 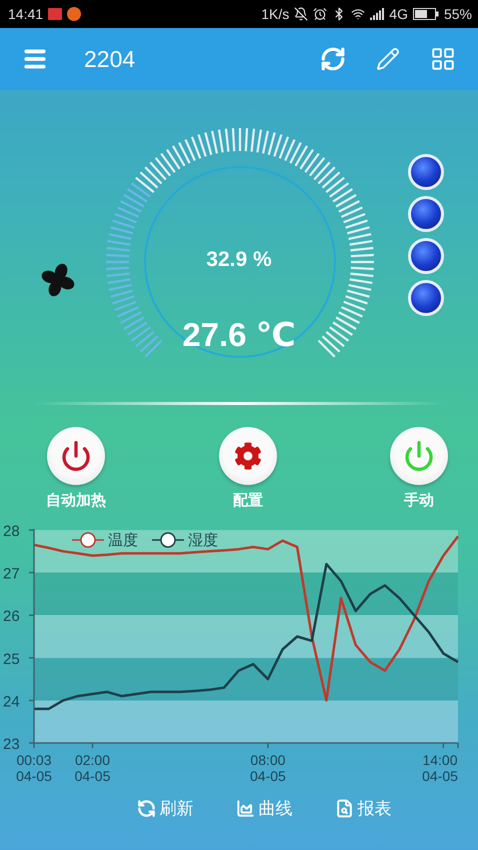 I want to click on network-speed: 1K/s, so click(x=275, y=14).